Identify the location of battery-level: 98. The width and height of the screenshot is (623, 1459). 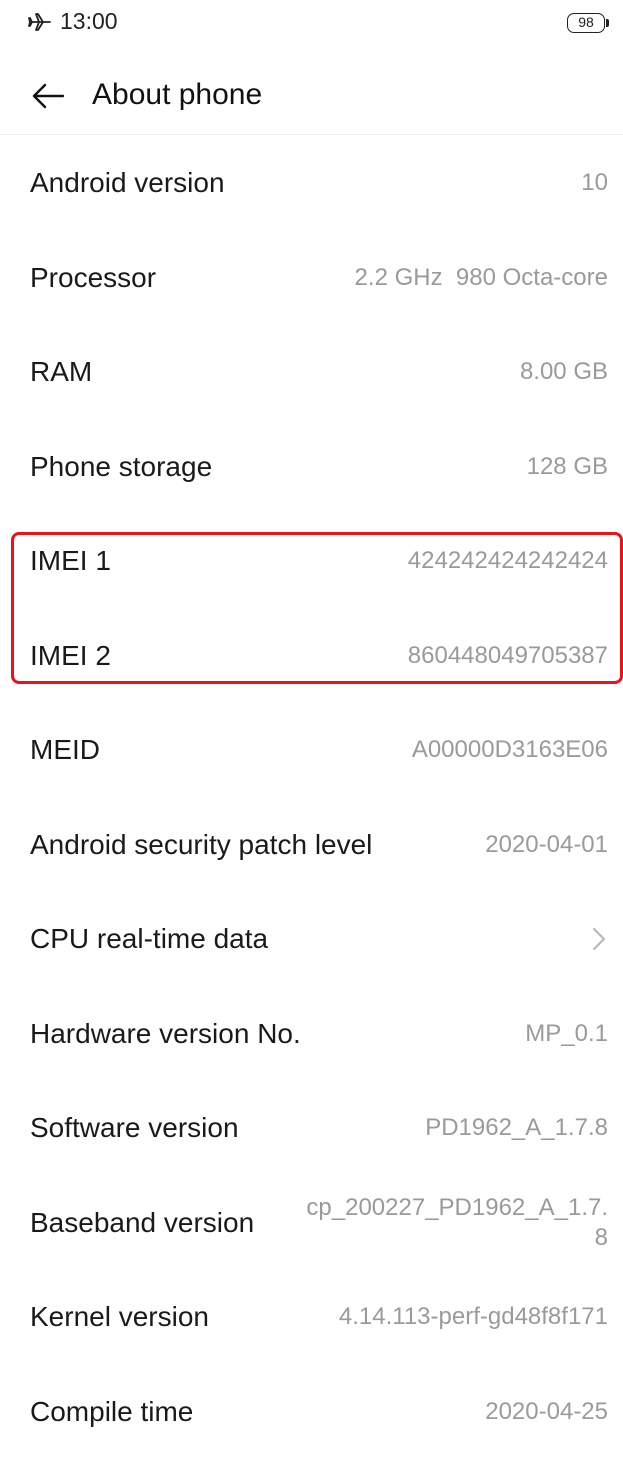
(586, 23).